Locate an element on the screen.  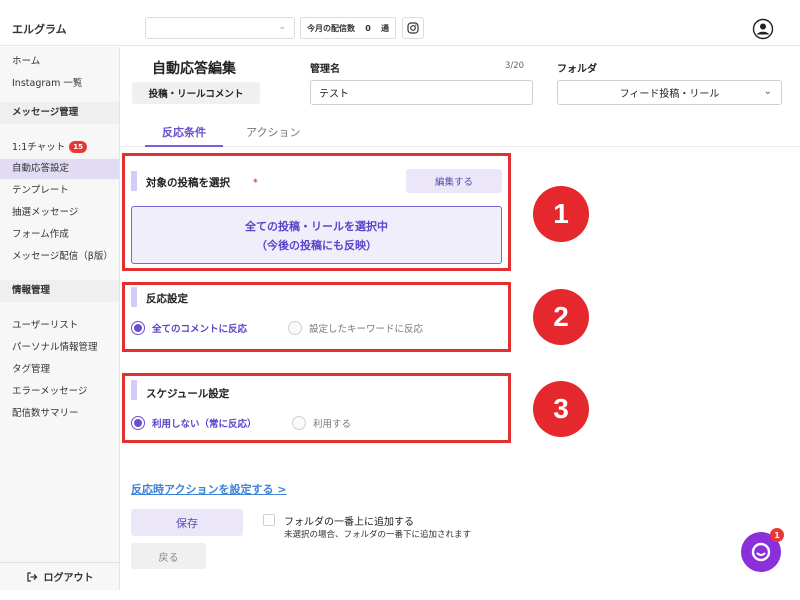
page-title: 自動応答編集 is located at coordinates (194, 69).